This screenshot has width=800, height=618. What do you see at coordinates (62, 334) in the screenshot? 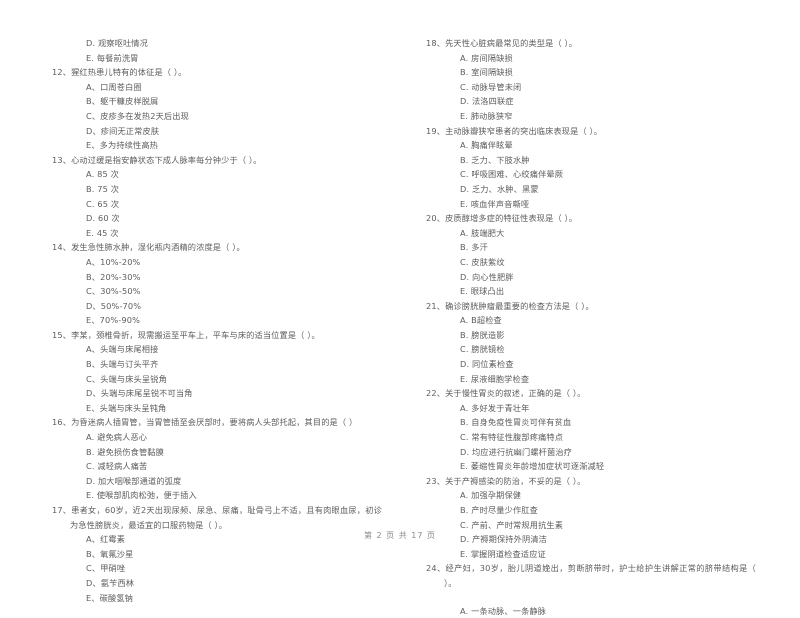
I see `question-number: 15、` at bounding box center [62, 334].